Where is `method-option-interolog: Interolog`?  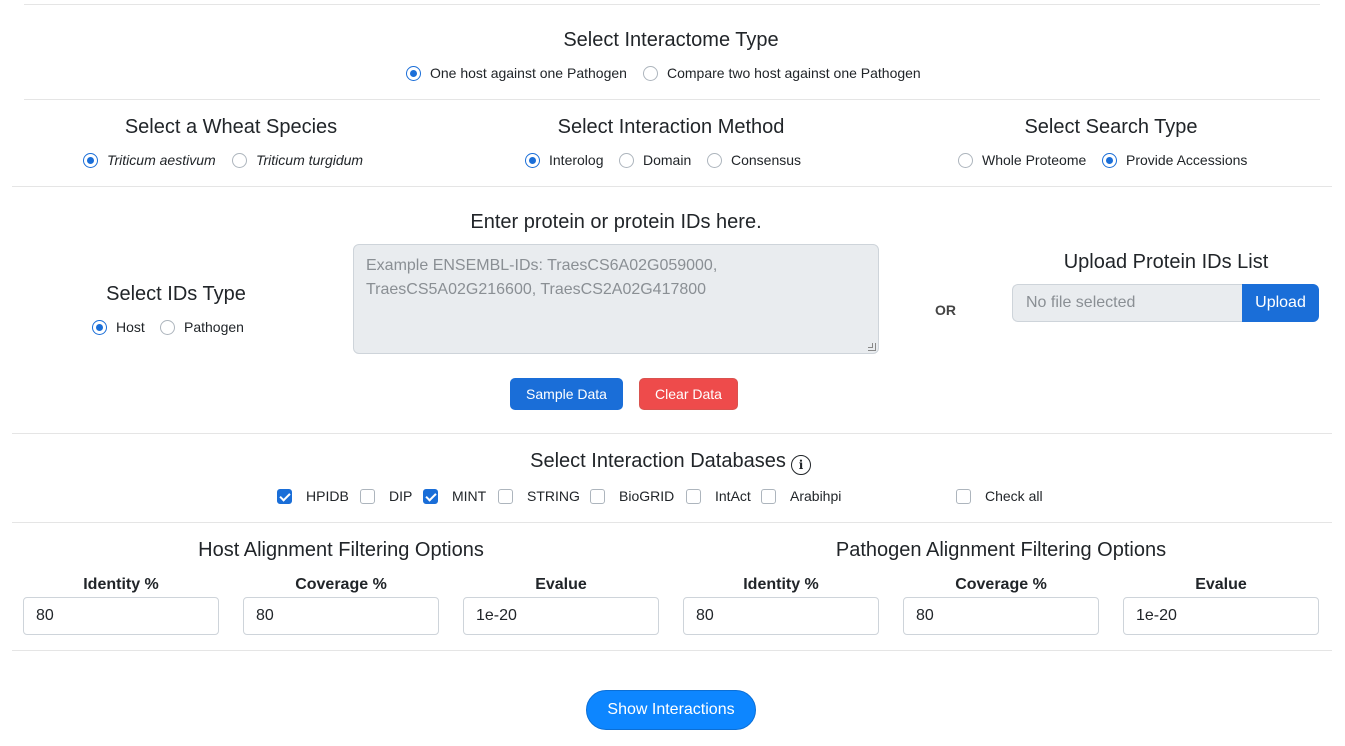 method-option-interolog: Interolog is located at coordinates (564, 160).